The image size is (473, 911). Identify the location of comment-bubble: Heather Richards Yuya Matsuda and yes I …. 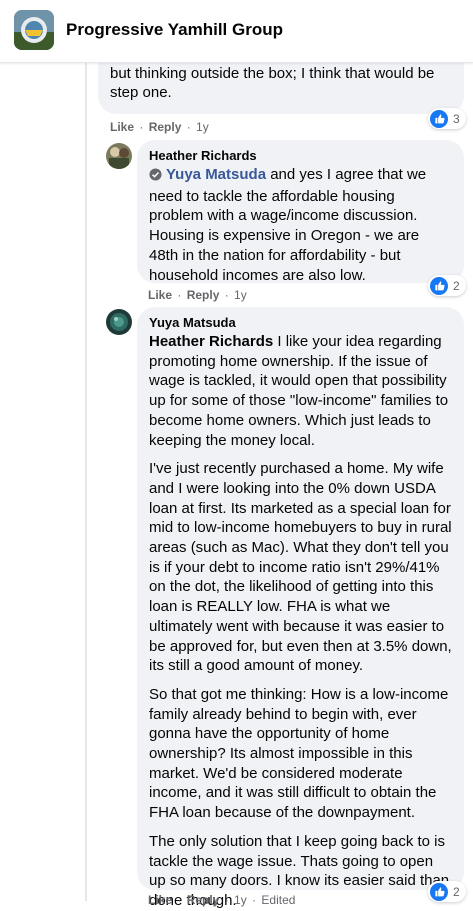
(300, 212).